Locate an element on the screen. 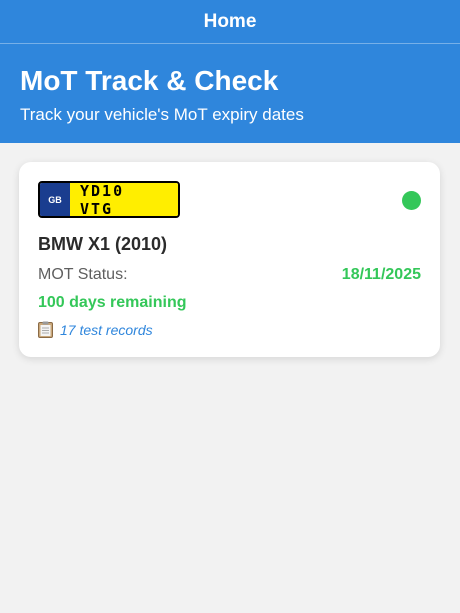 This screenshot has width=460, height=613. plate-number: YD10 VTG is located at coordinates (124, 199).